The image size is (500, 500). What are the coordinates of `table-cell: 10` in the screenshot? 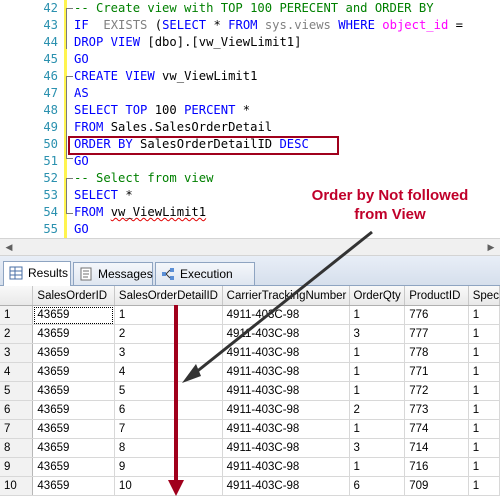 It's located at (168, 486).